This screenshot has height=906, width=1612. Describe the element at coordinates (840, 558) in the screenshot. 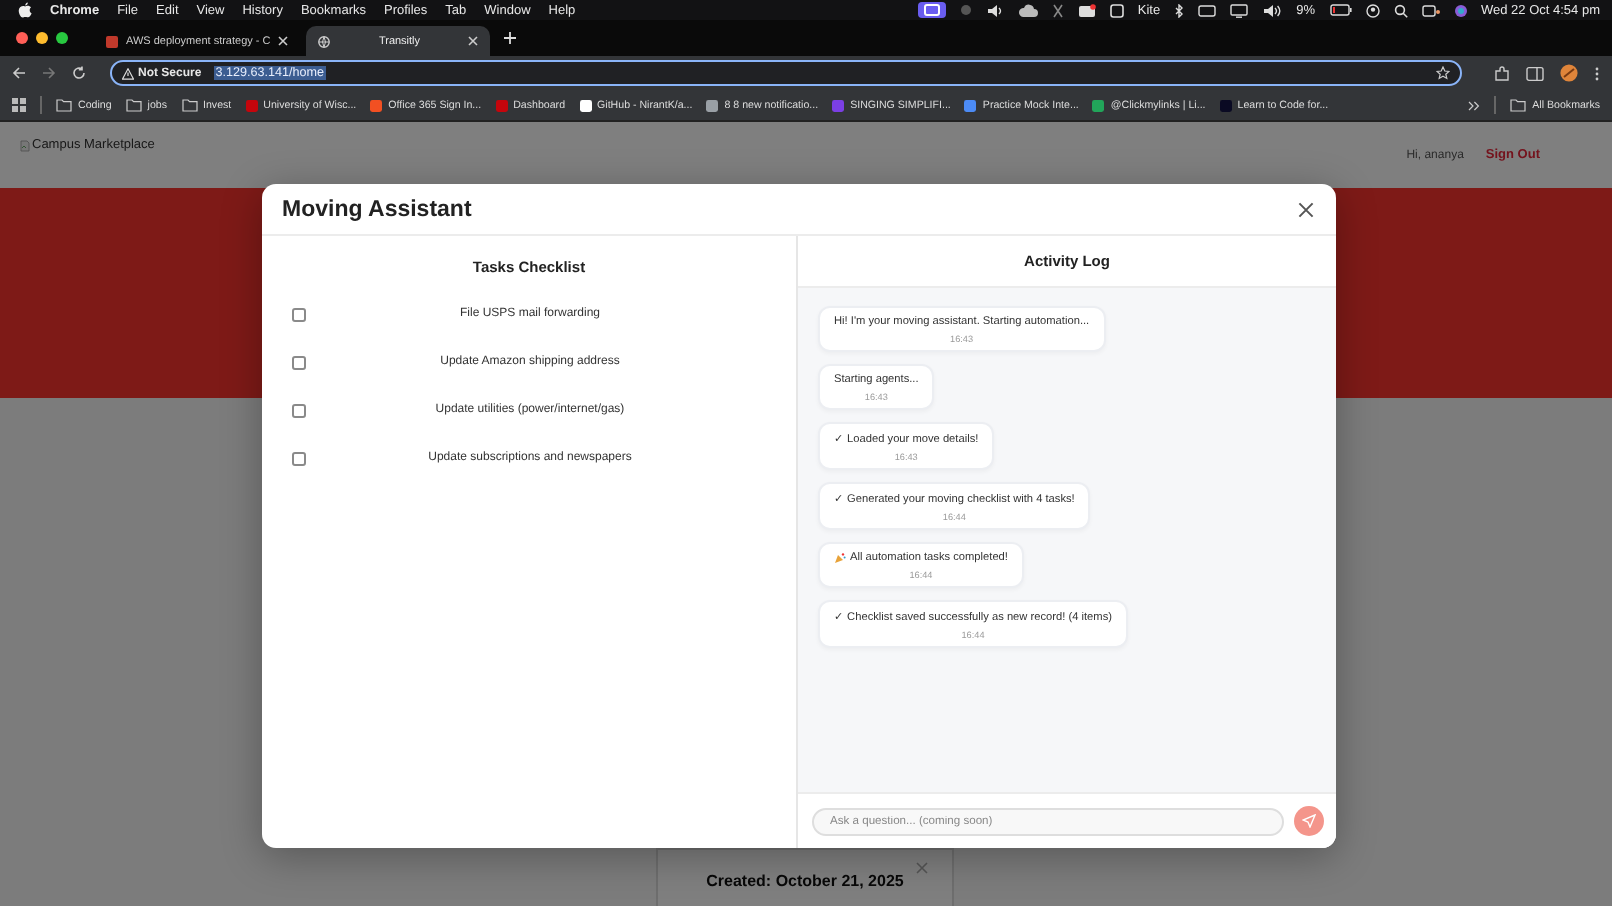

I see `party-popper-icon` at that location.